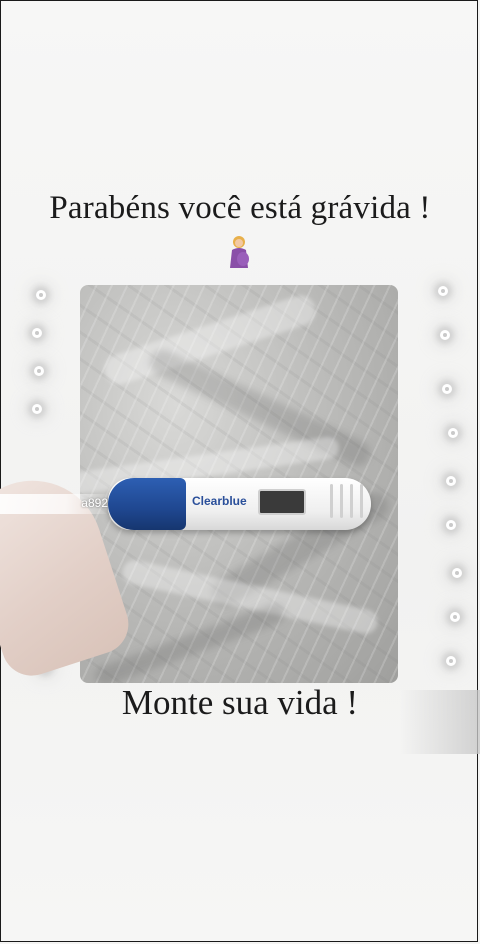 This screenshot has width=480, height=944. I want to click on test-result-window, so click(282, 502).